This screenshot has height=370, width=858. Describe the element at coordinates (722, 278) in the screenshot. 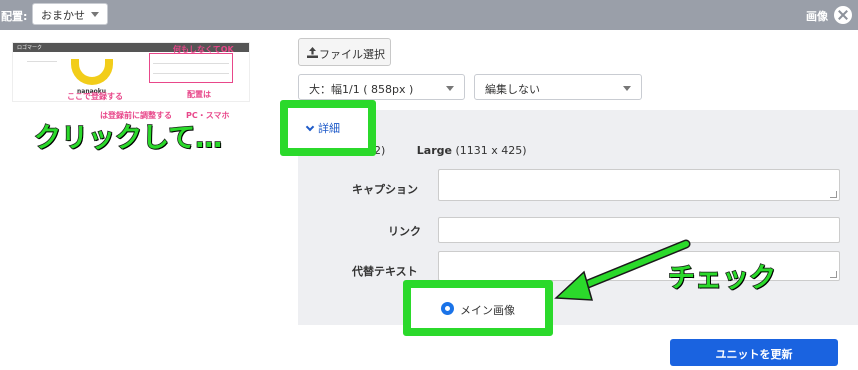

I see `check-annotation-text: チェック` at that location.